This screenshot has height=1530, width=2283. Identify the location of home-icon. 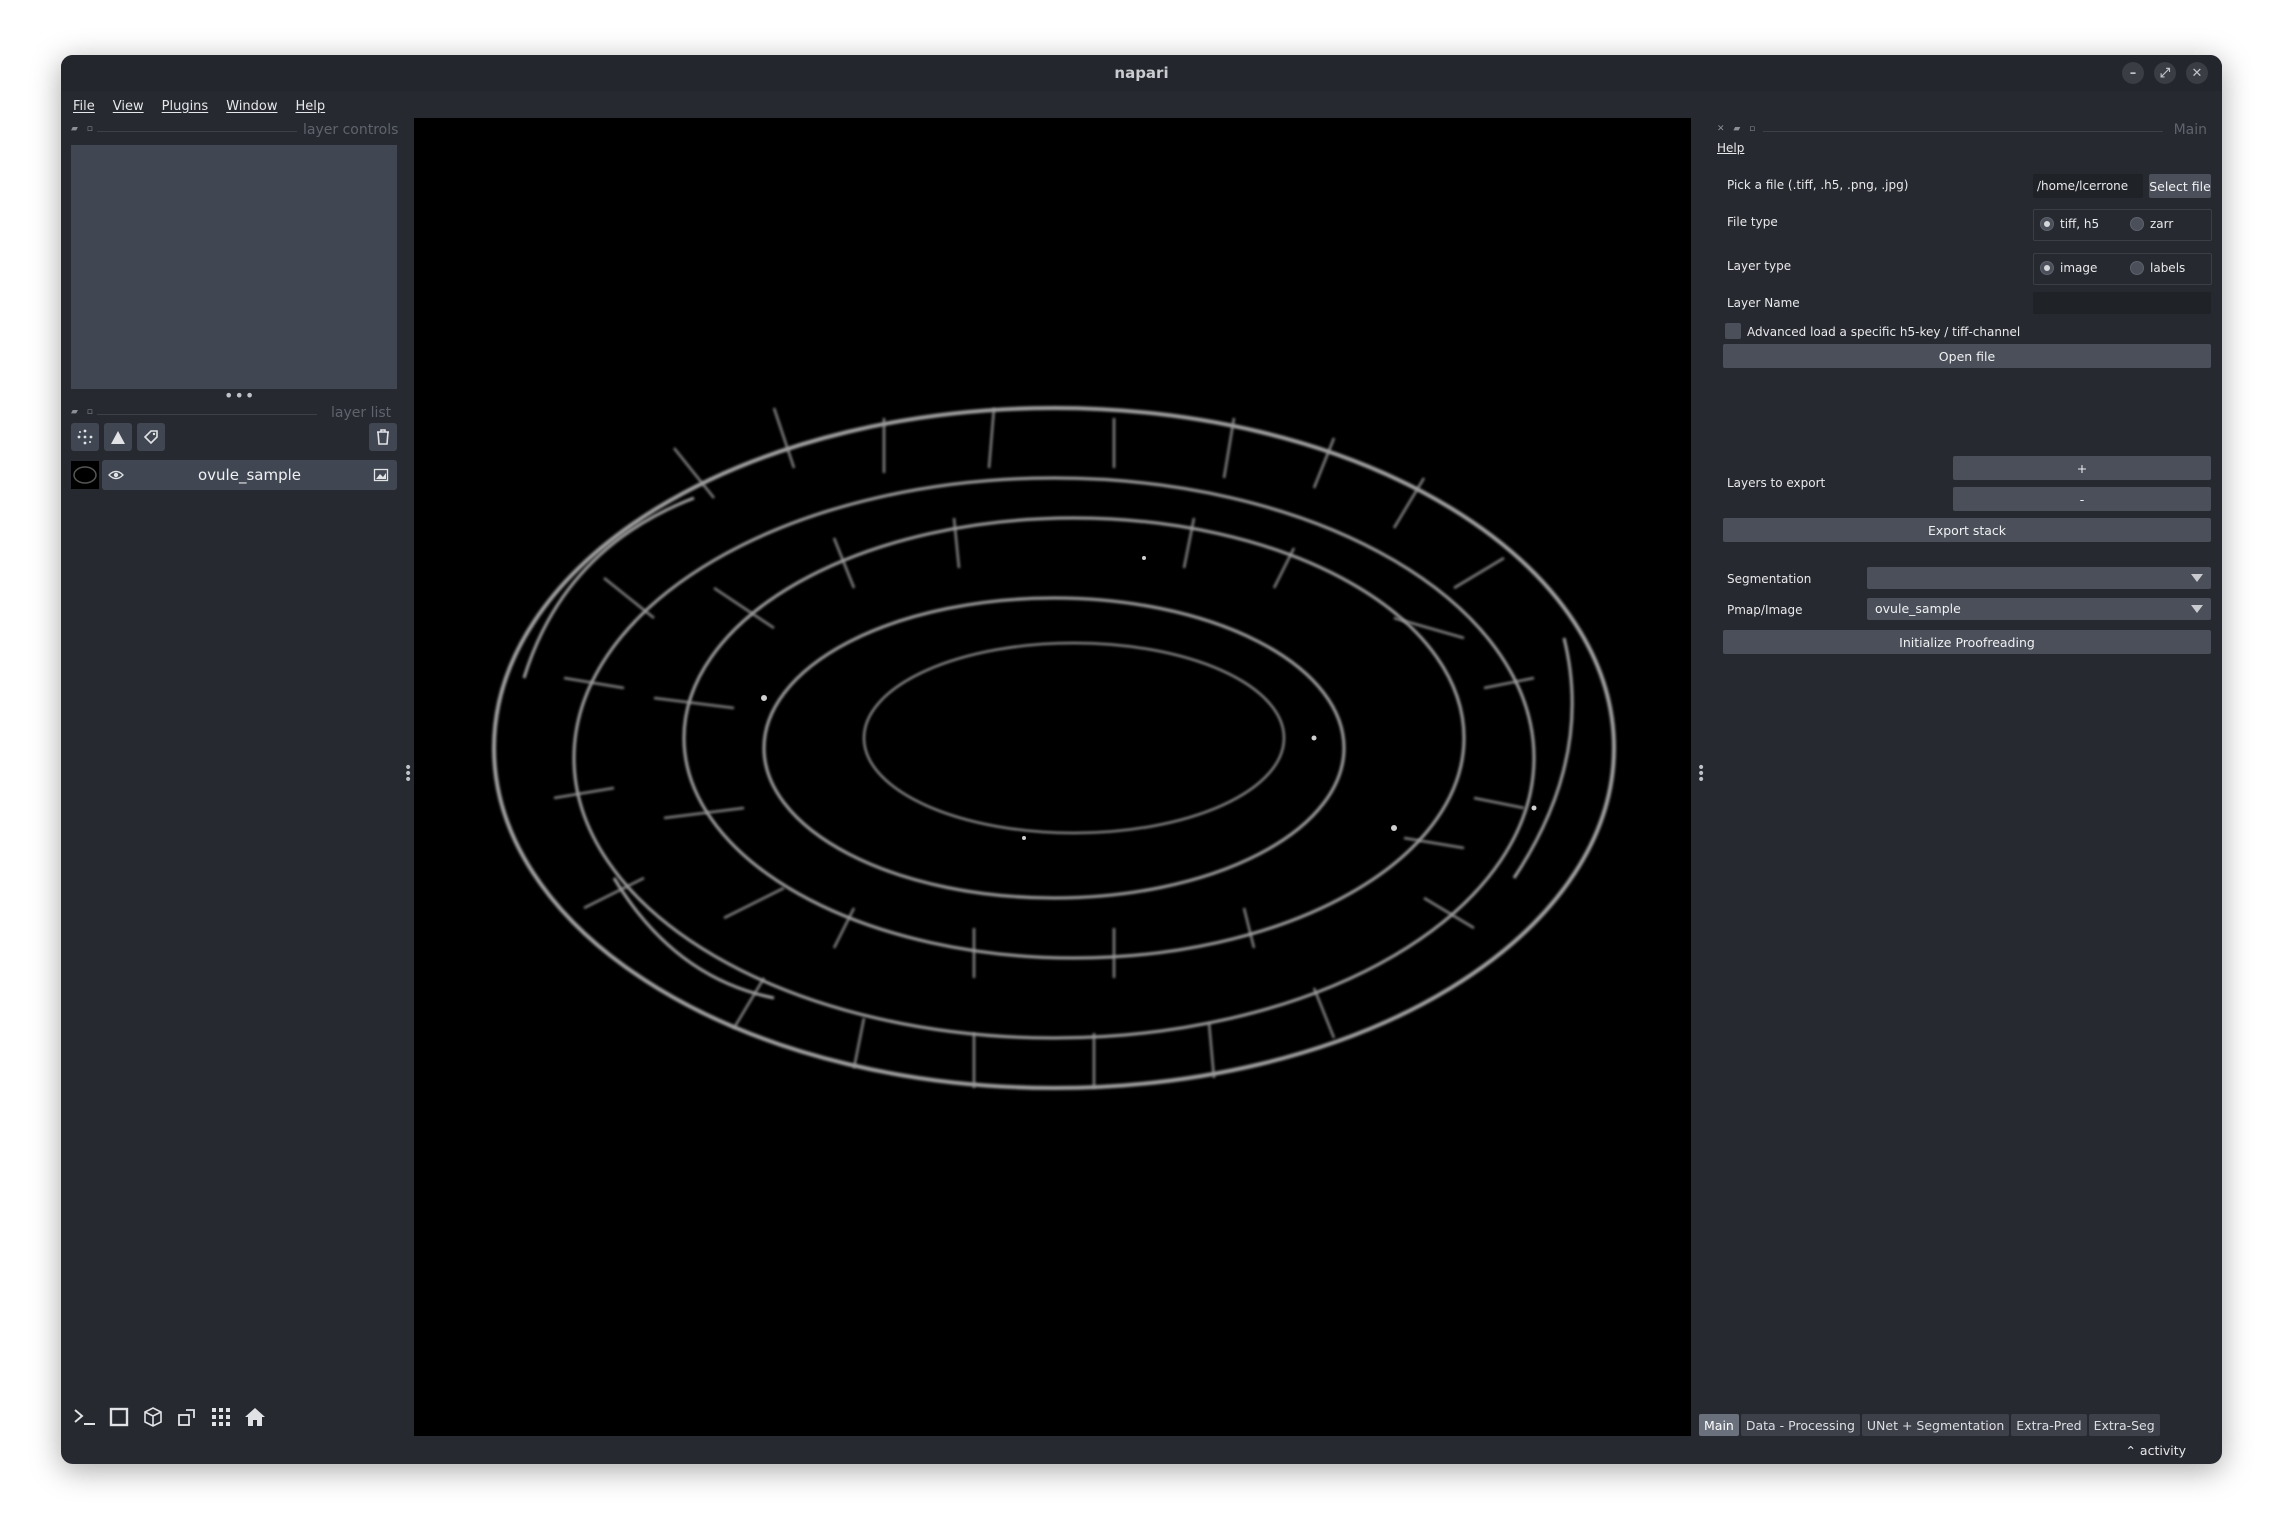
(255, 1417).